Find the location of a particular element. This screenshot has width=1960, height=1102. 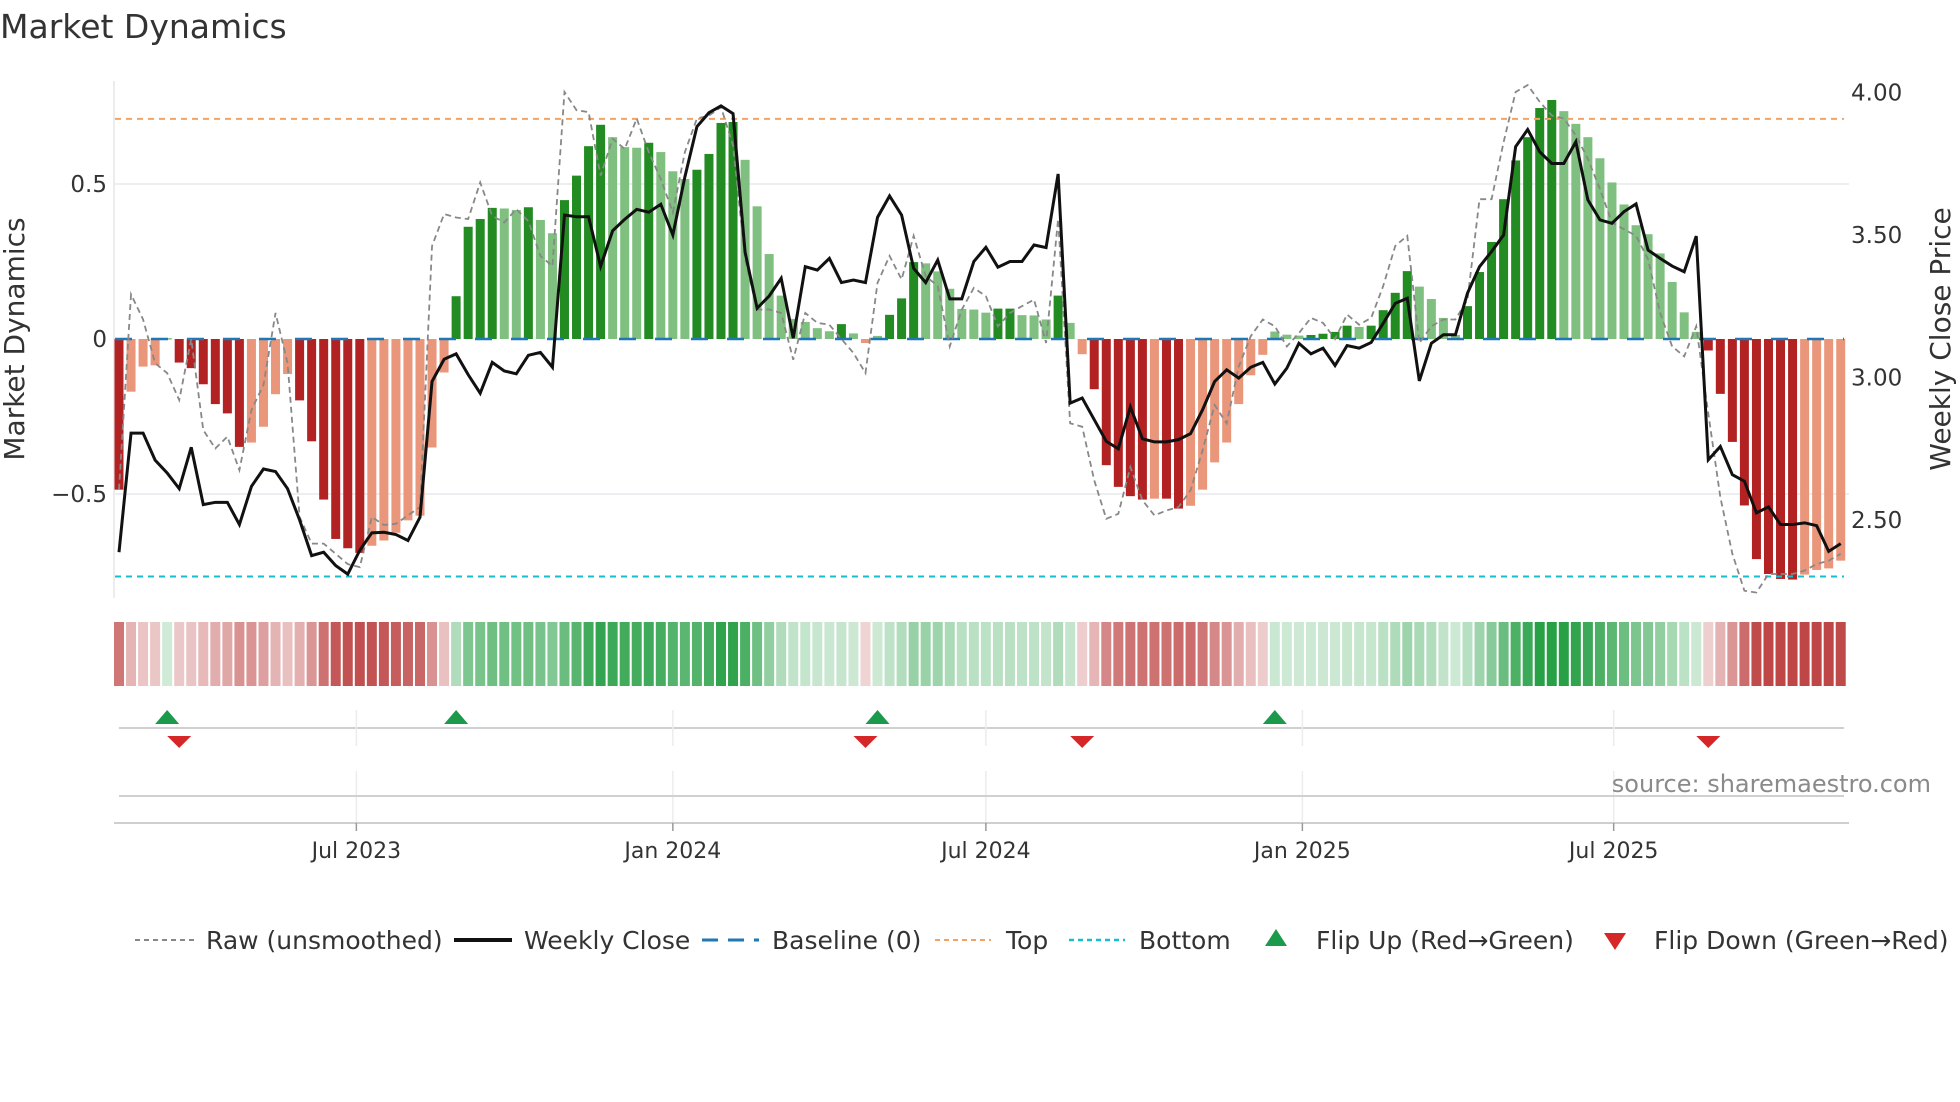

legend-top-label: Top is located at coordinates (1026, 940).